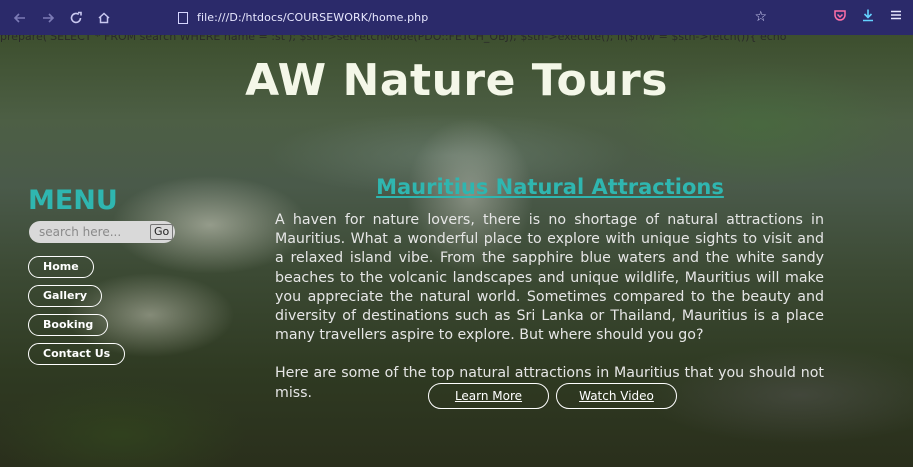  What do you see at coordinates (73, 200) in the screenshot?
I see `menu-title: MENU` at bounding box center [73, 200].